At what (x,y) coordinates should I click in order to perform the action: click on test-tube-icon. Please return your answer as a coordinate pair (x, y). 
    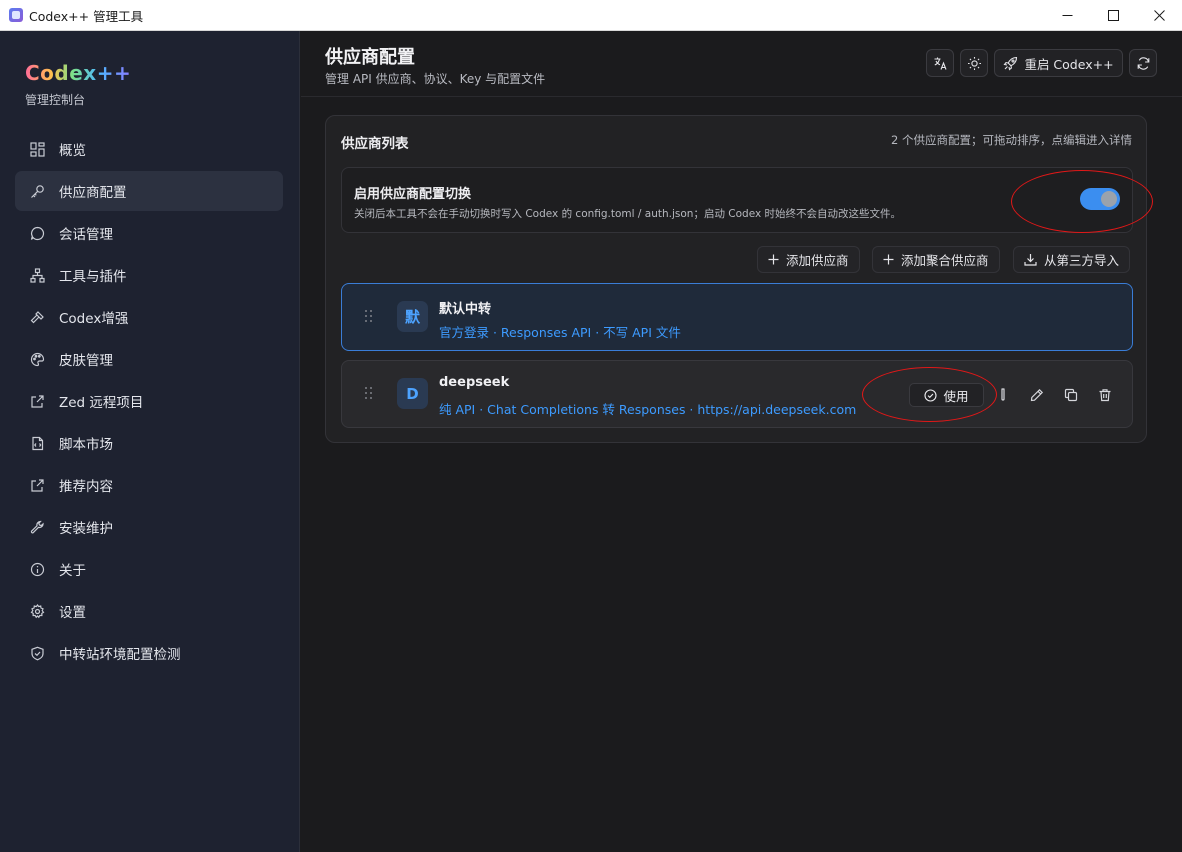
    Looking at the image, I should click on (1003, 394).